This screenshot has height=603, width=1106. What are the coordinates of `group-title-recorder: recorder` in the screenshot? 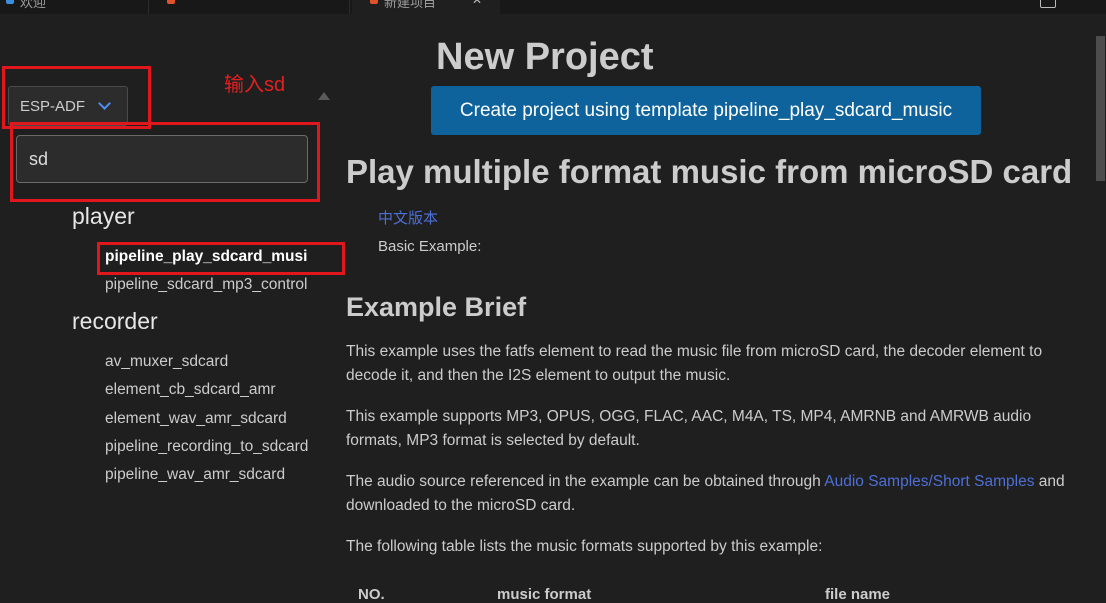 It's located at (115, 321).